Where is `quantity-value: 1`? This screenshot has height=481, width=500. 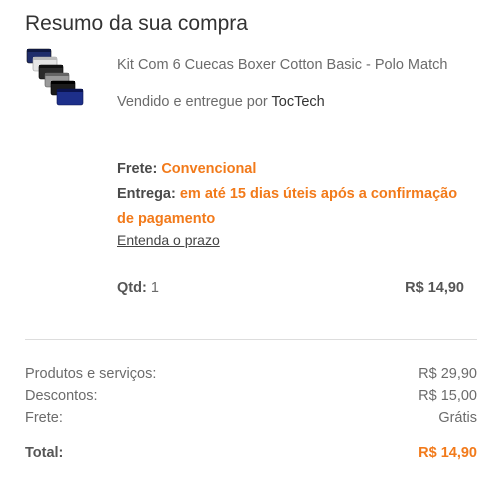
quantity-value: 1 is located at coordinates (154, 288).